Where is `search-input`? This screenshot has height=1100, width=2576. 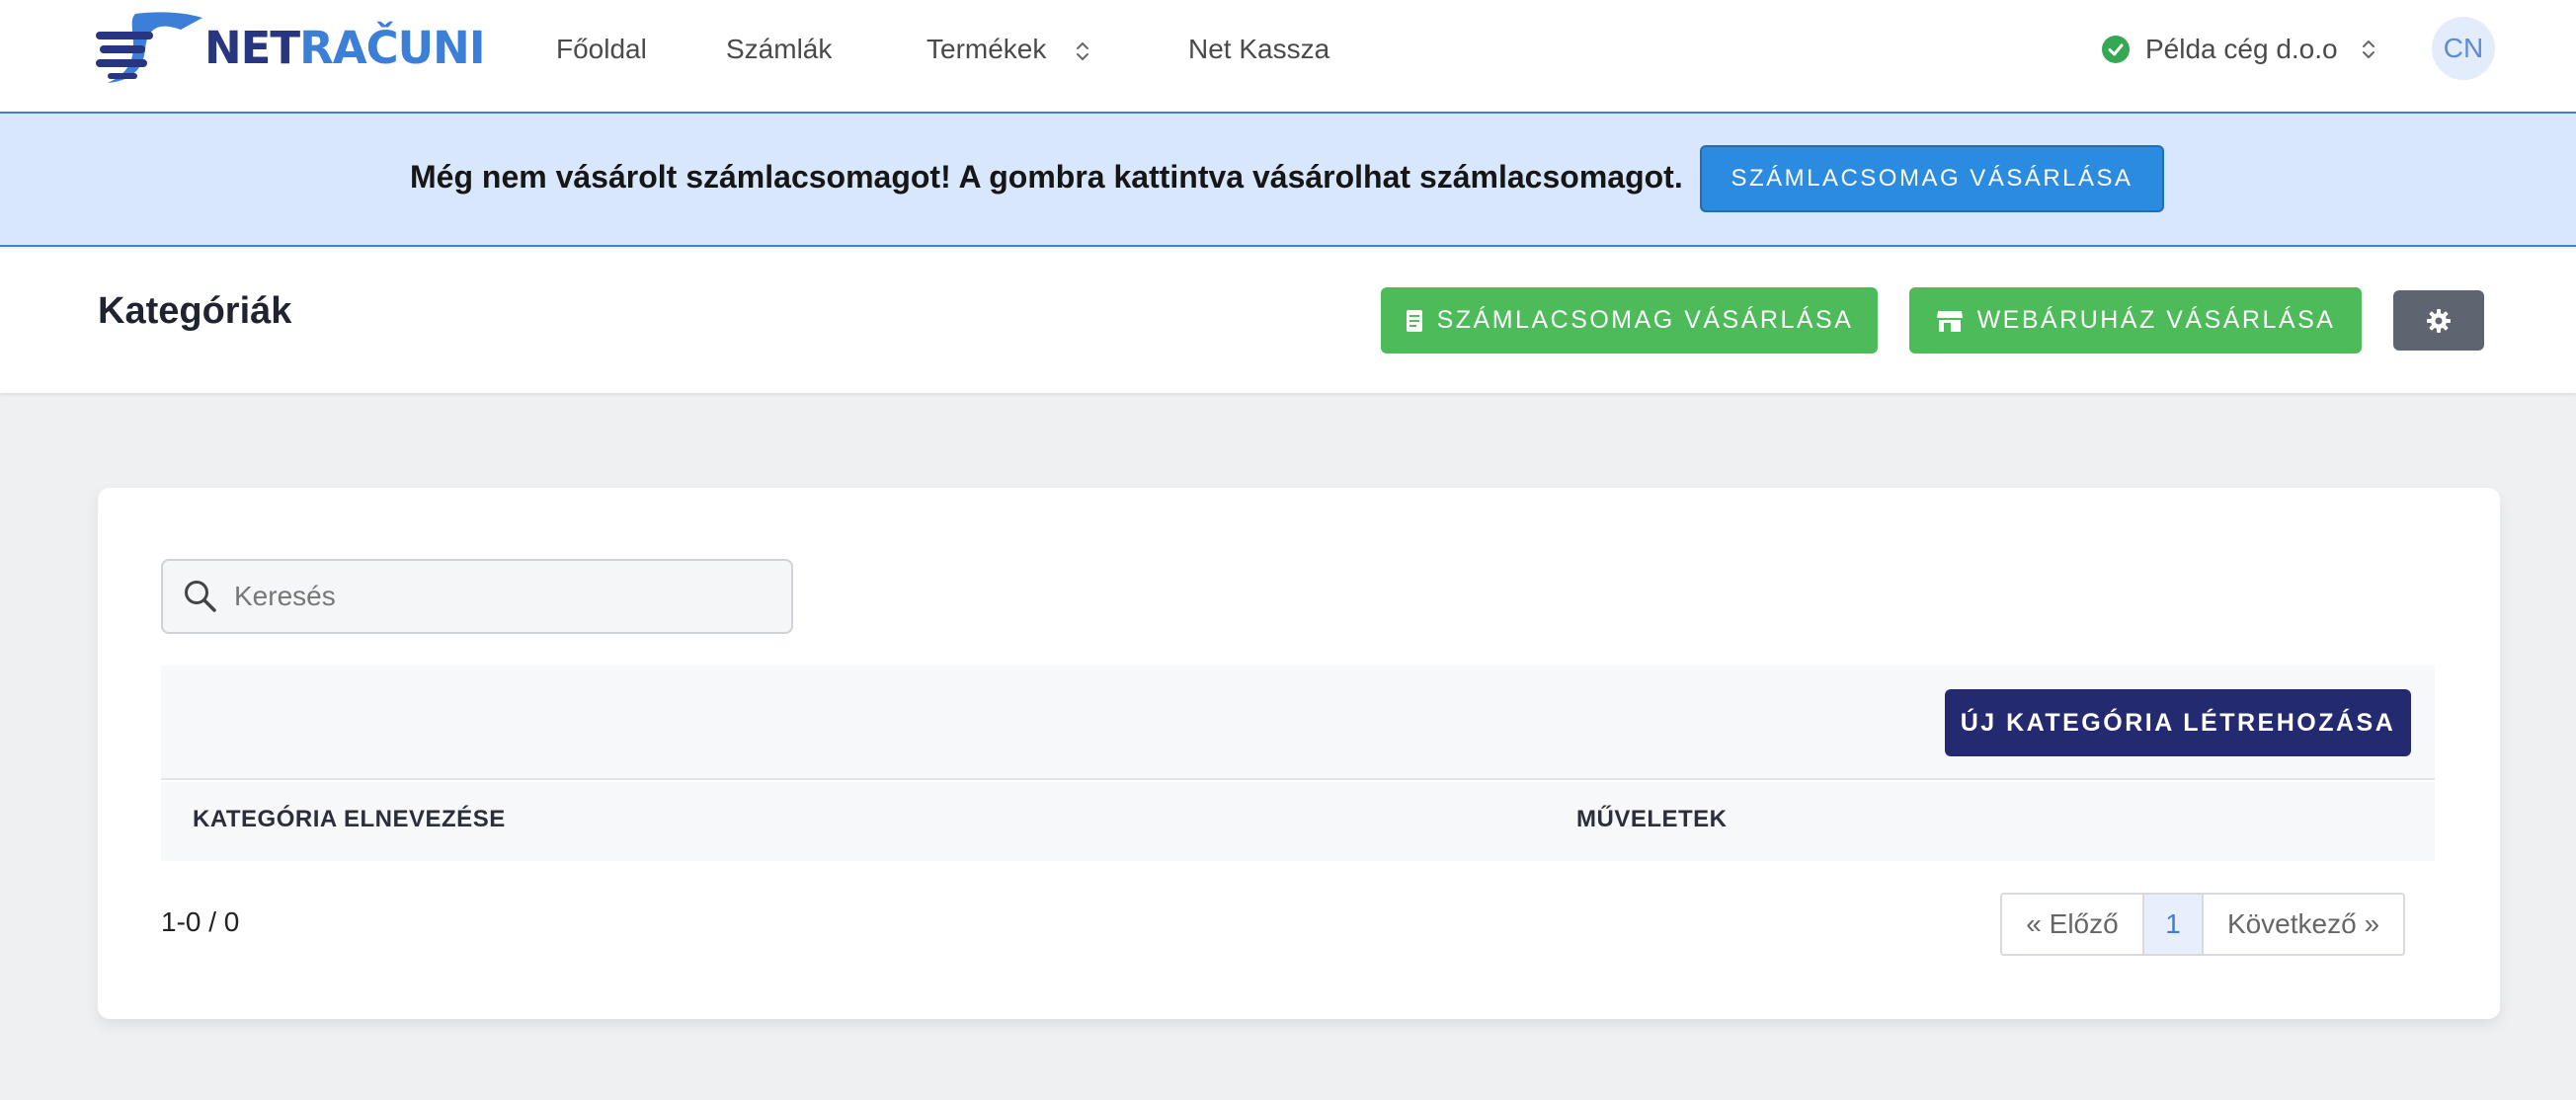 search-input is located at coordinates (500, 596).